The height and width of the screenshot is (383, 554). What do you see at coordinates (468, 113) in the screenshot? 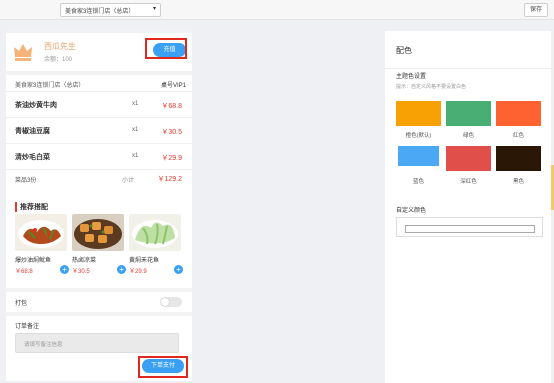
I see `swatch-green` at bounding box center [468, 113].